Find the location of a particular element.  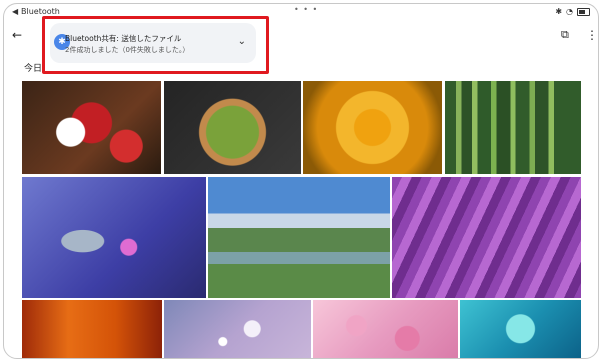

photo-underwater is located at coordinates (520, 329).